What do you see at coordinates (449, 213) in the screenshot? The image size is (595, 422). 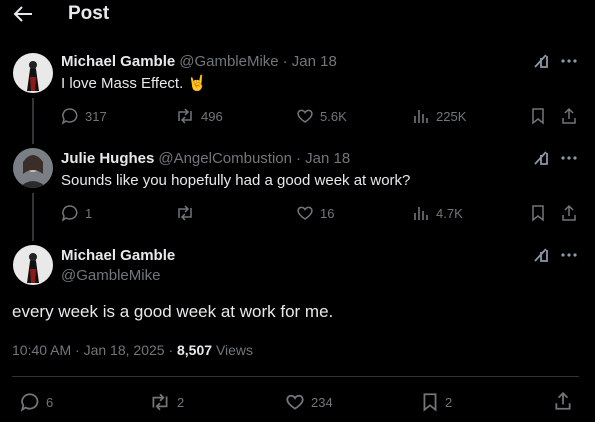 I see `views-count: 4.7K` at bounding box center [449, 213].